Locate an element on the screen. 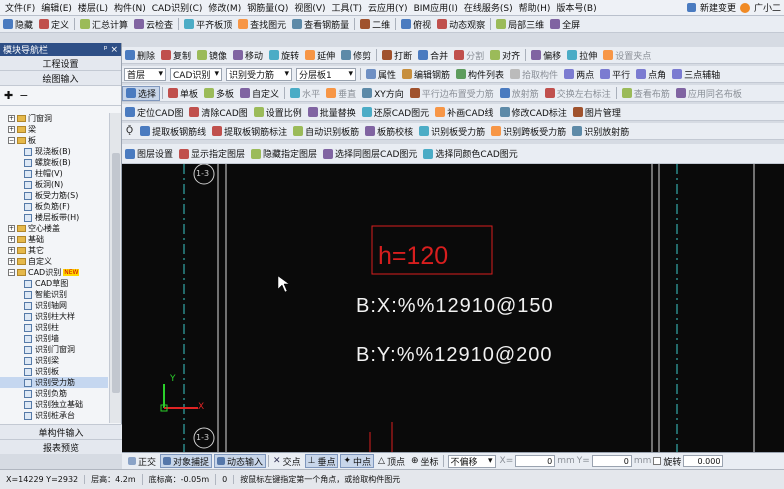 The height and width of the screenshot is (489, 784). toolbar2-button-2: 镜像 is located at coordinates (212, 55).